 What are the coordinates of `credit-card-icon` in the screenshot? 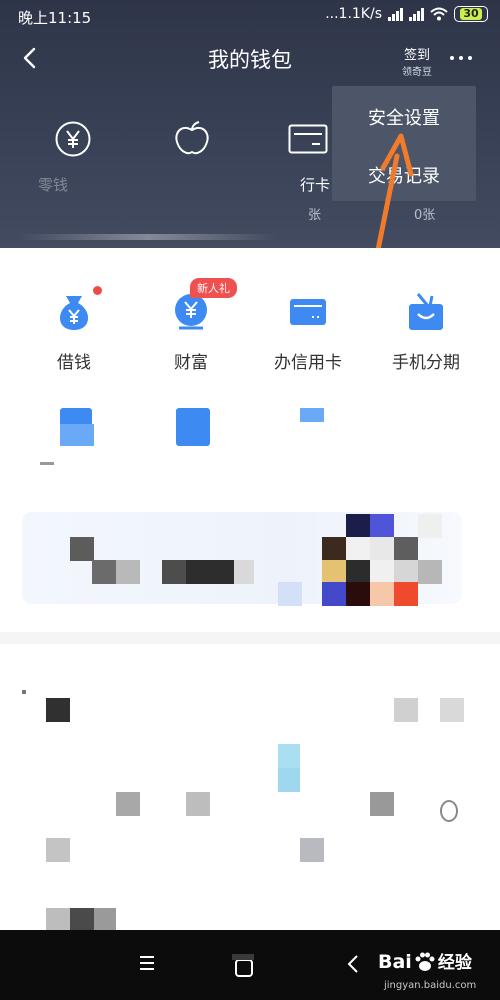 It's located at (308, 312).